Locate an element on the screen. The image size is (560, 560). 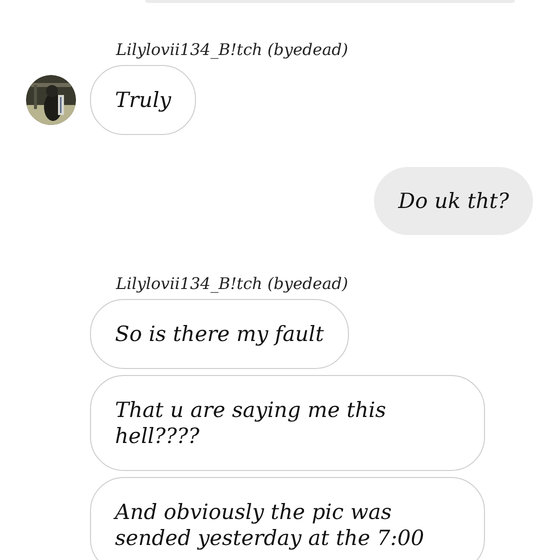
message-bubble: So is there my fault is located at coordinates (219, 334).